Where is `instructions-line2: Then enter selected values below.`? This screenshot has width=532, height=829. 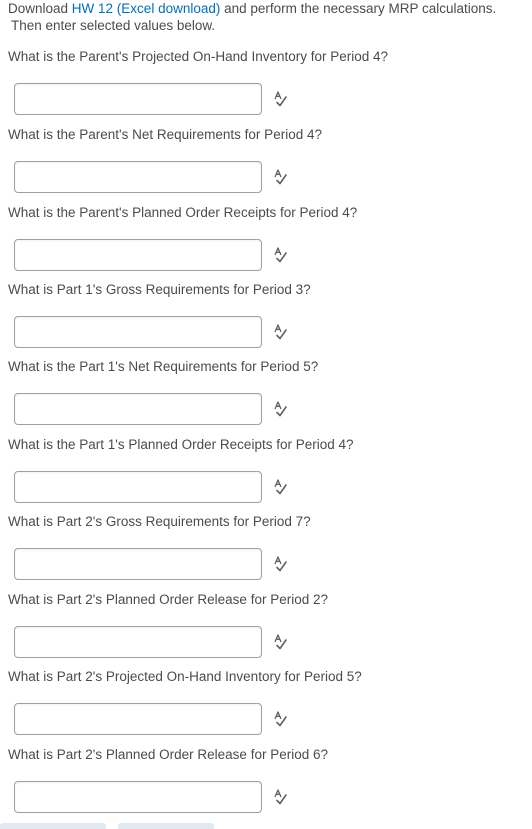
instructions-line2: Then enter selected values below. is located at coordinates (113, 25).